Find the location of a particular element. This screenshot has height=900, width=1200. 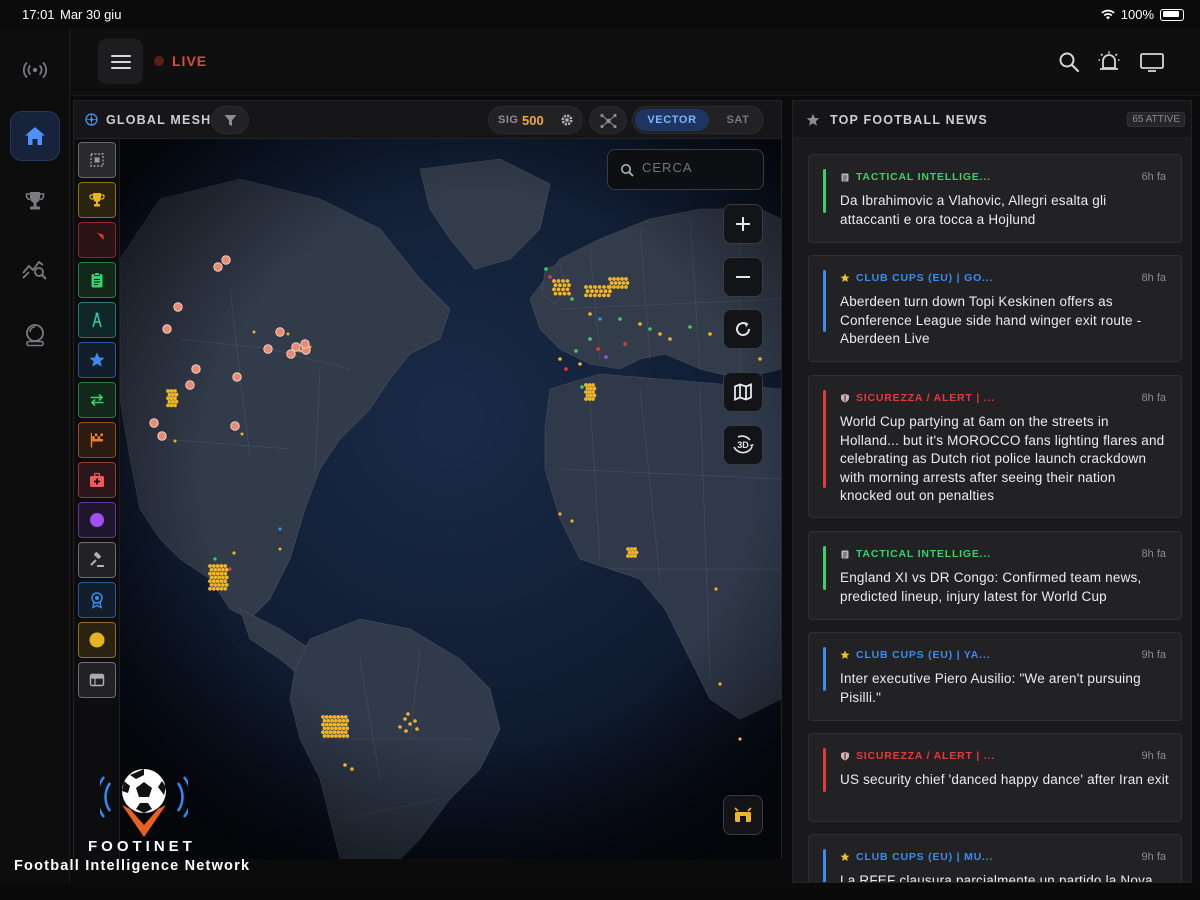

layer-shield-button is located at coordinates (97, 240).